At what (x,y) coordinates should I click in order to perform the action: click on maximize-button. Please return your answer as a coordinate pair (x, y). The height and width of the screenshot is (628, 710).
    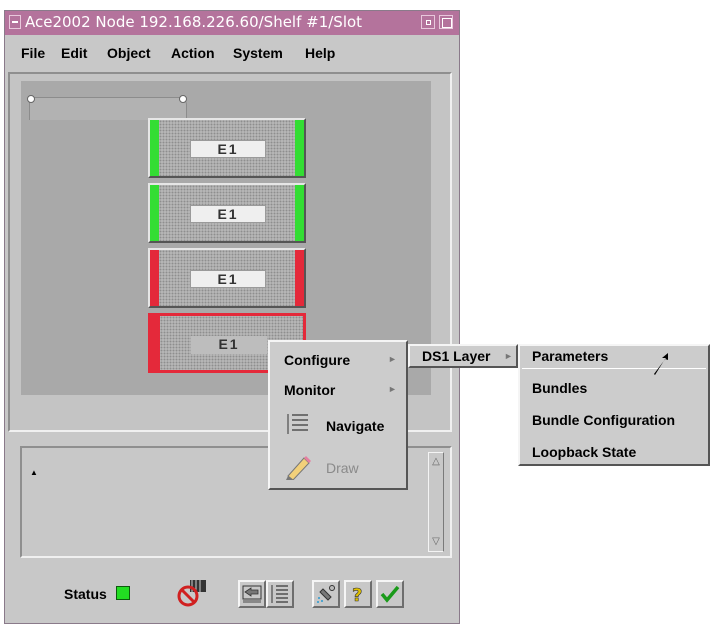
    Looking at the image, I should click on (446, 22).